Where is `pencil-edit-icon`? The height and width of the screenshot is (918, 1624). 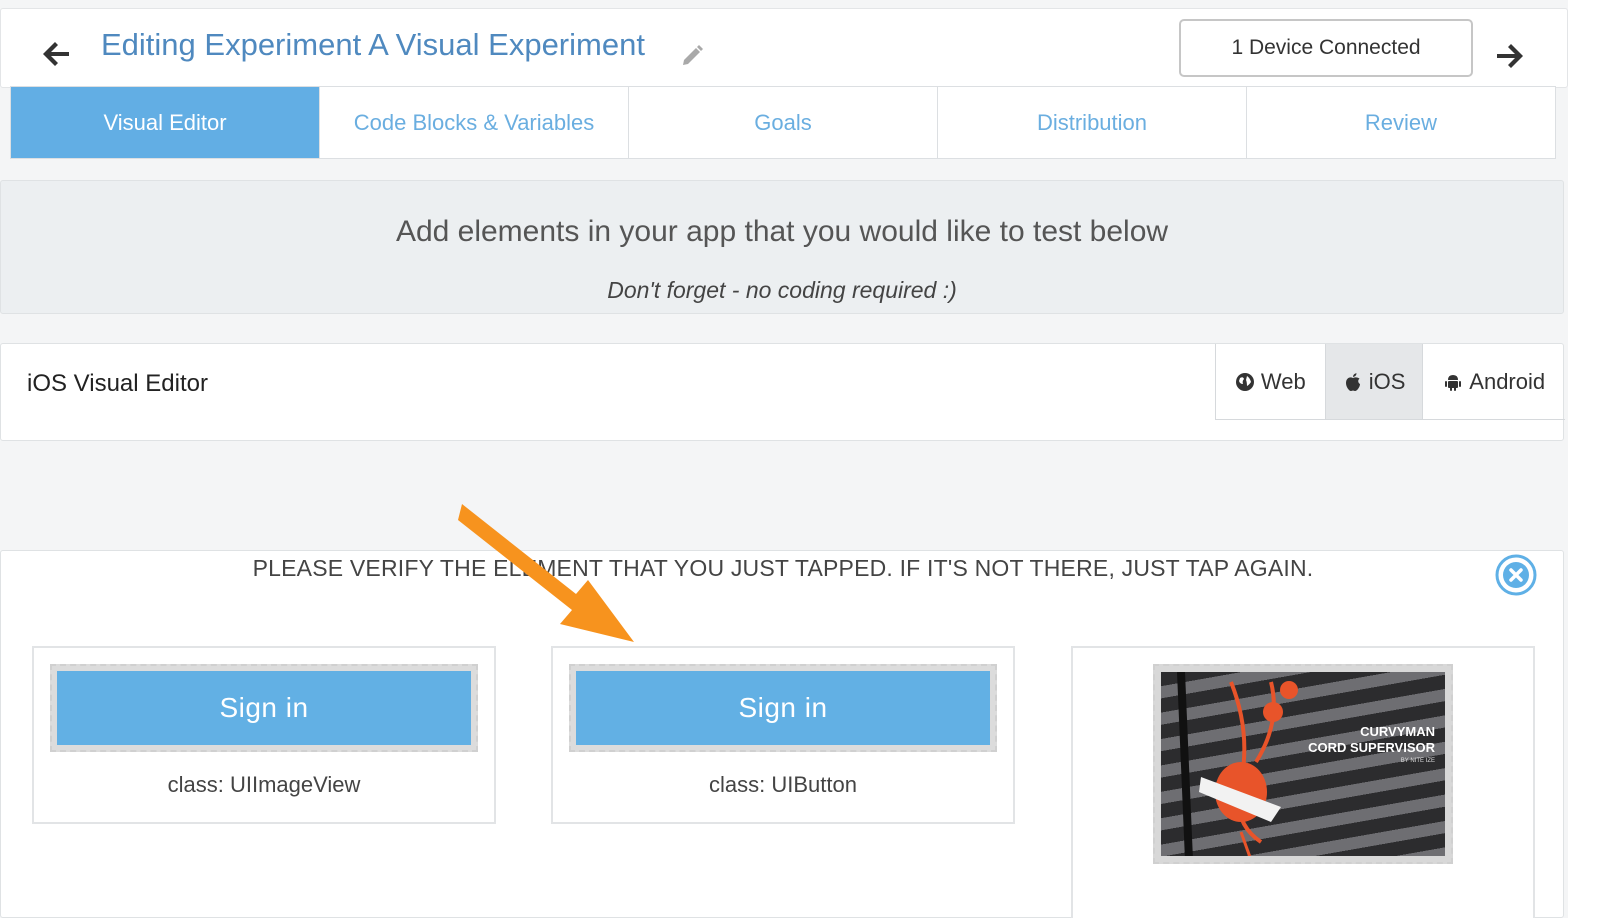 pencil-edit-icon is located at coordinates (692, 56).